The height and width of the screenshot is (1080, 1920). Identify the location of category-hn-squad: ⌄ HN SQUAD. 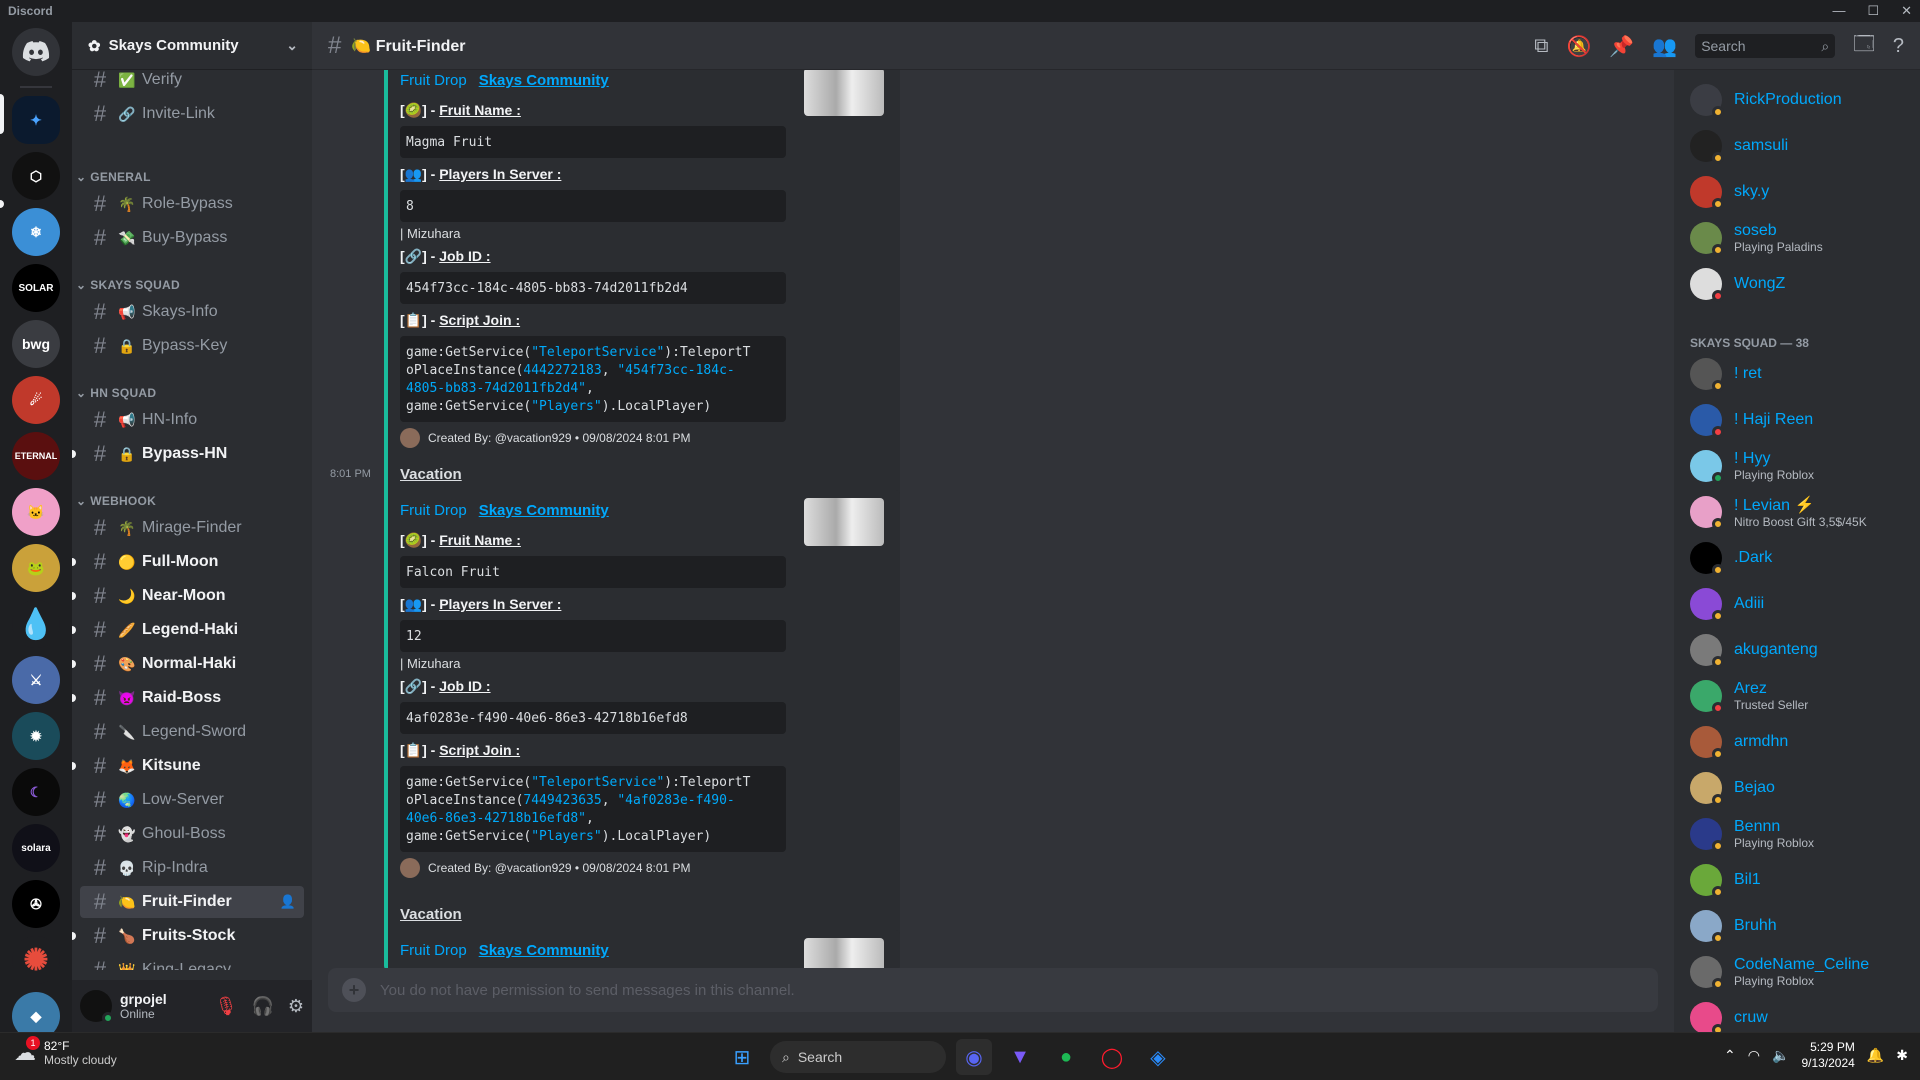
(116, 393).